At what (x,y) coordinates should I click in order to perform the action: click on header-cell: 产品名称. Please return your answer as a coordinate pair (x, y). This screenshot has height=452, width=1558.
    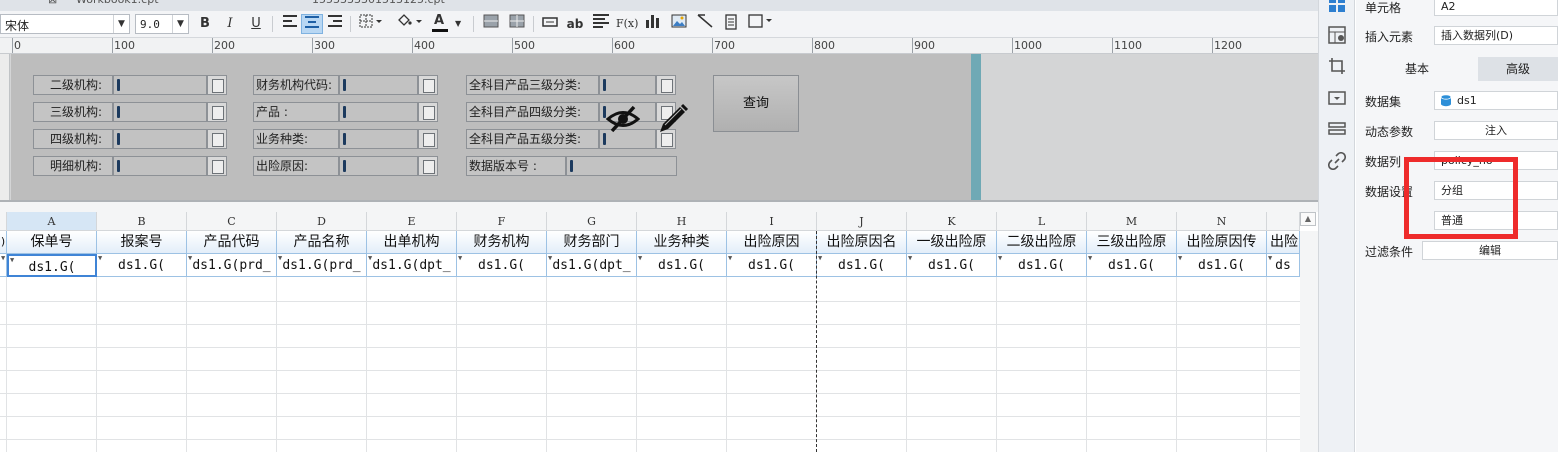
    Looking at the image, I should click on (322, 242).